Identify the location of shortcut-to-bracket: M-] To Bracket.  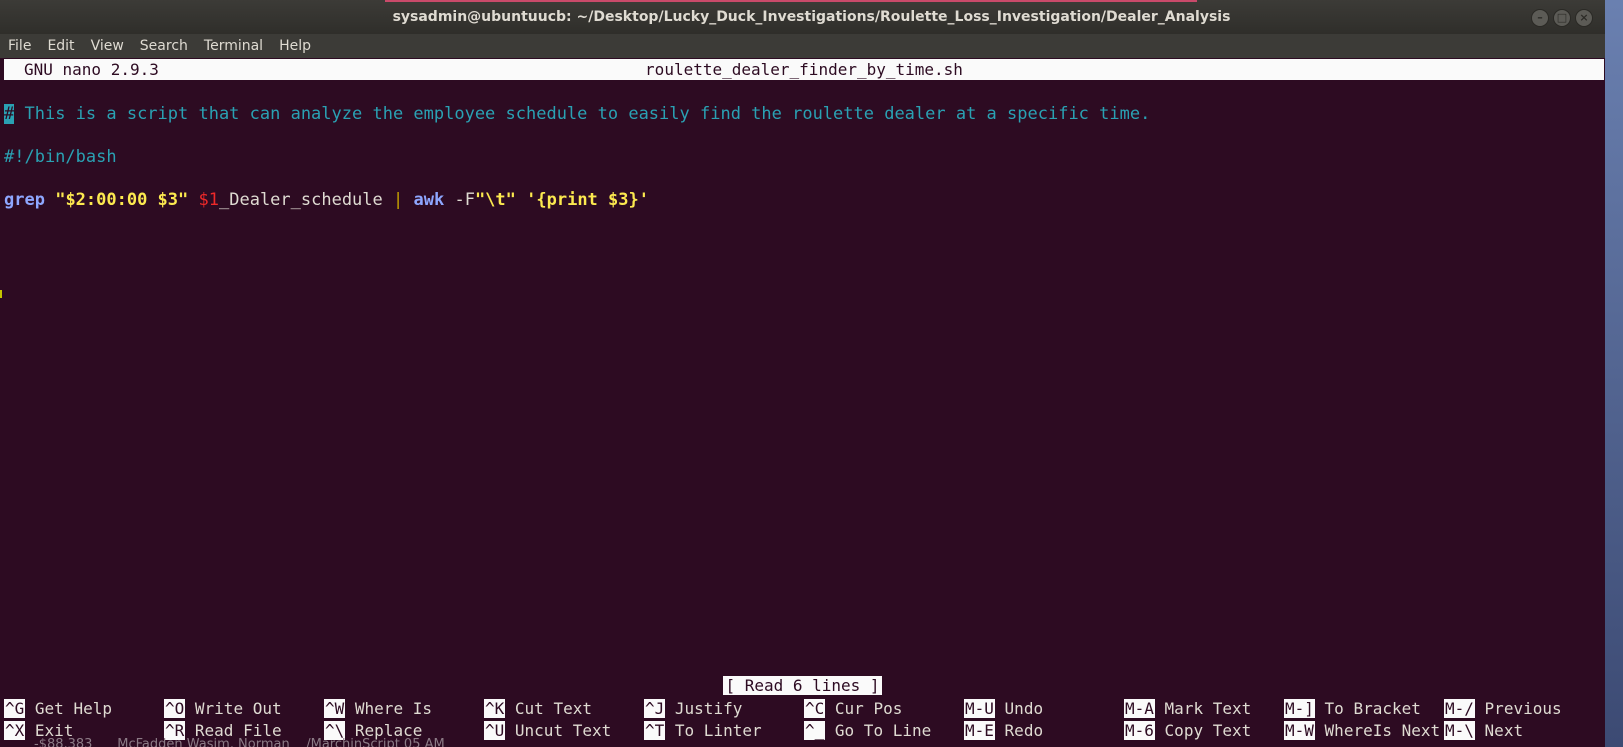
(1352, 709).